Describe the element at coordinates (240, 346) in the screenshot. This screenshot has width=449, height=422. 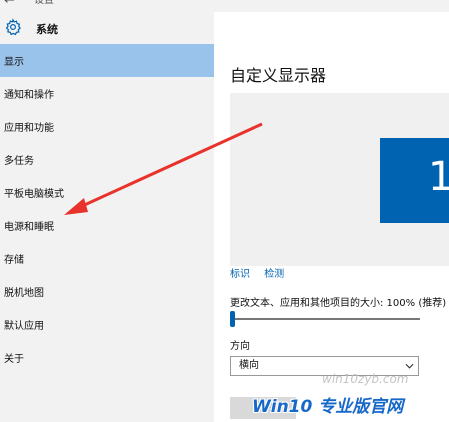
I see `orientation-label: 方向` at that location.